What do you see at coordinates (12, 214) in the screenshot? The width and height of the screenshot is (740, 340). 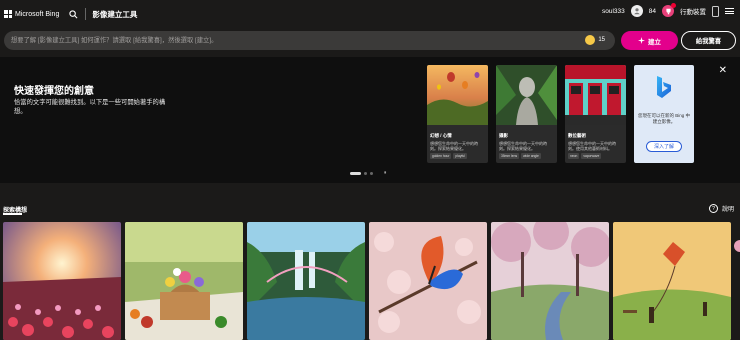 I see `explore-tab-underline` at bounding box center [12, 214].